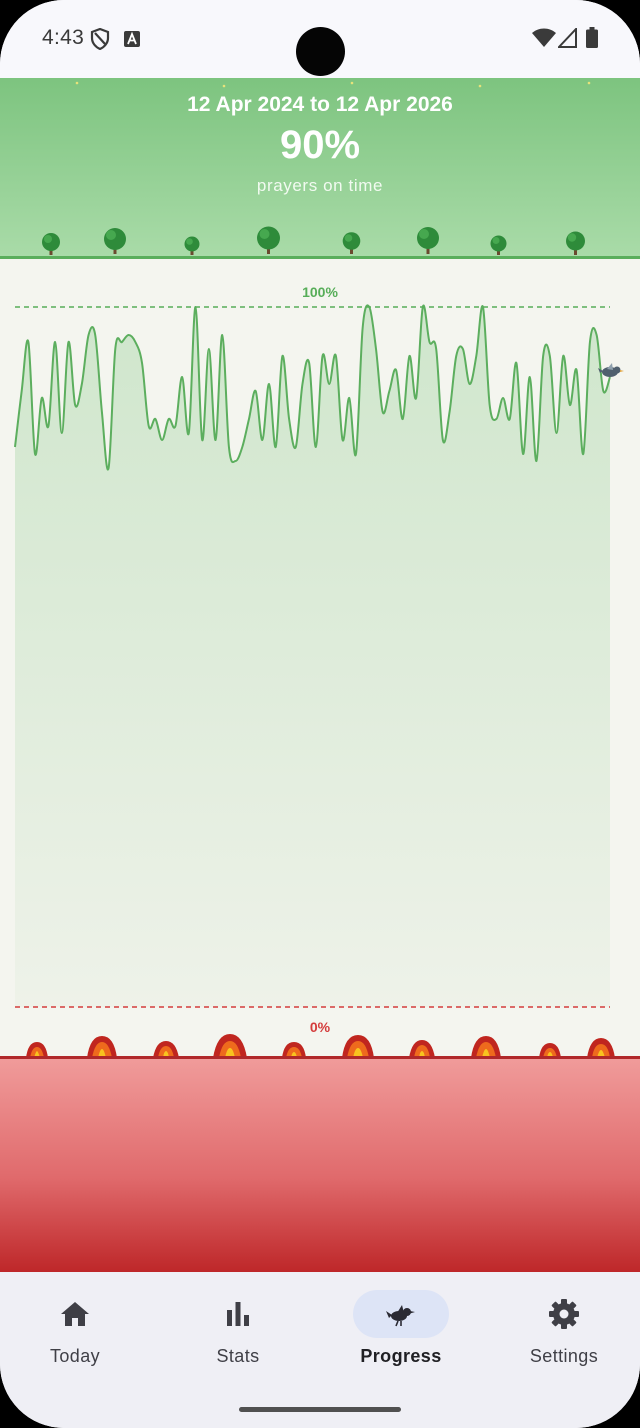  Describe the element at coordinates (567, 38) in the screenshot. I see `signal-icon` at that location.